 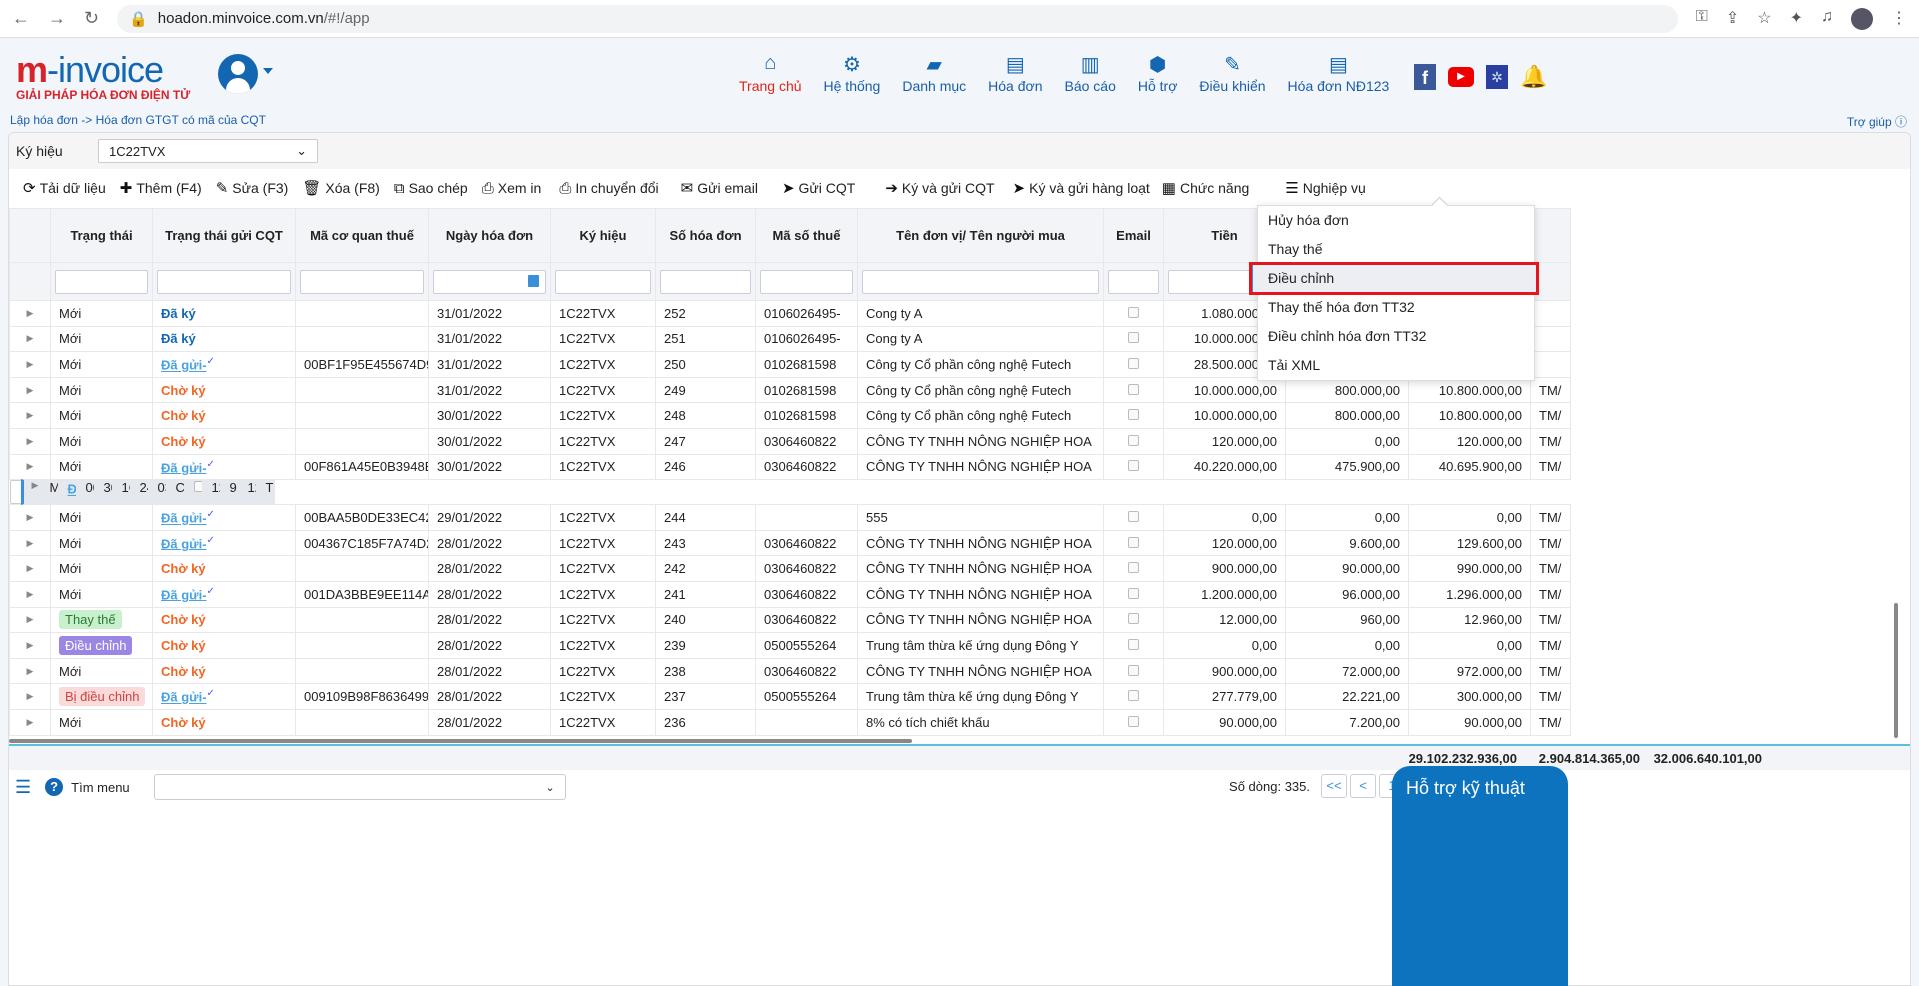 What do you see at coordinates (101, 235) in the screenshot?
I see `column-header: Trạng thái` at bounding box center [101, 235].